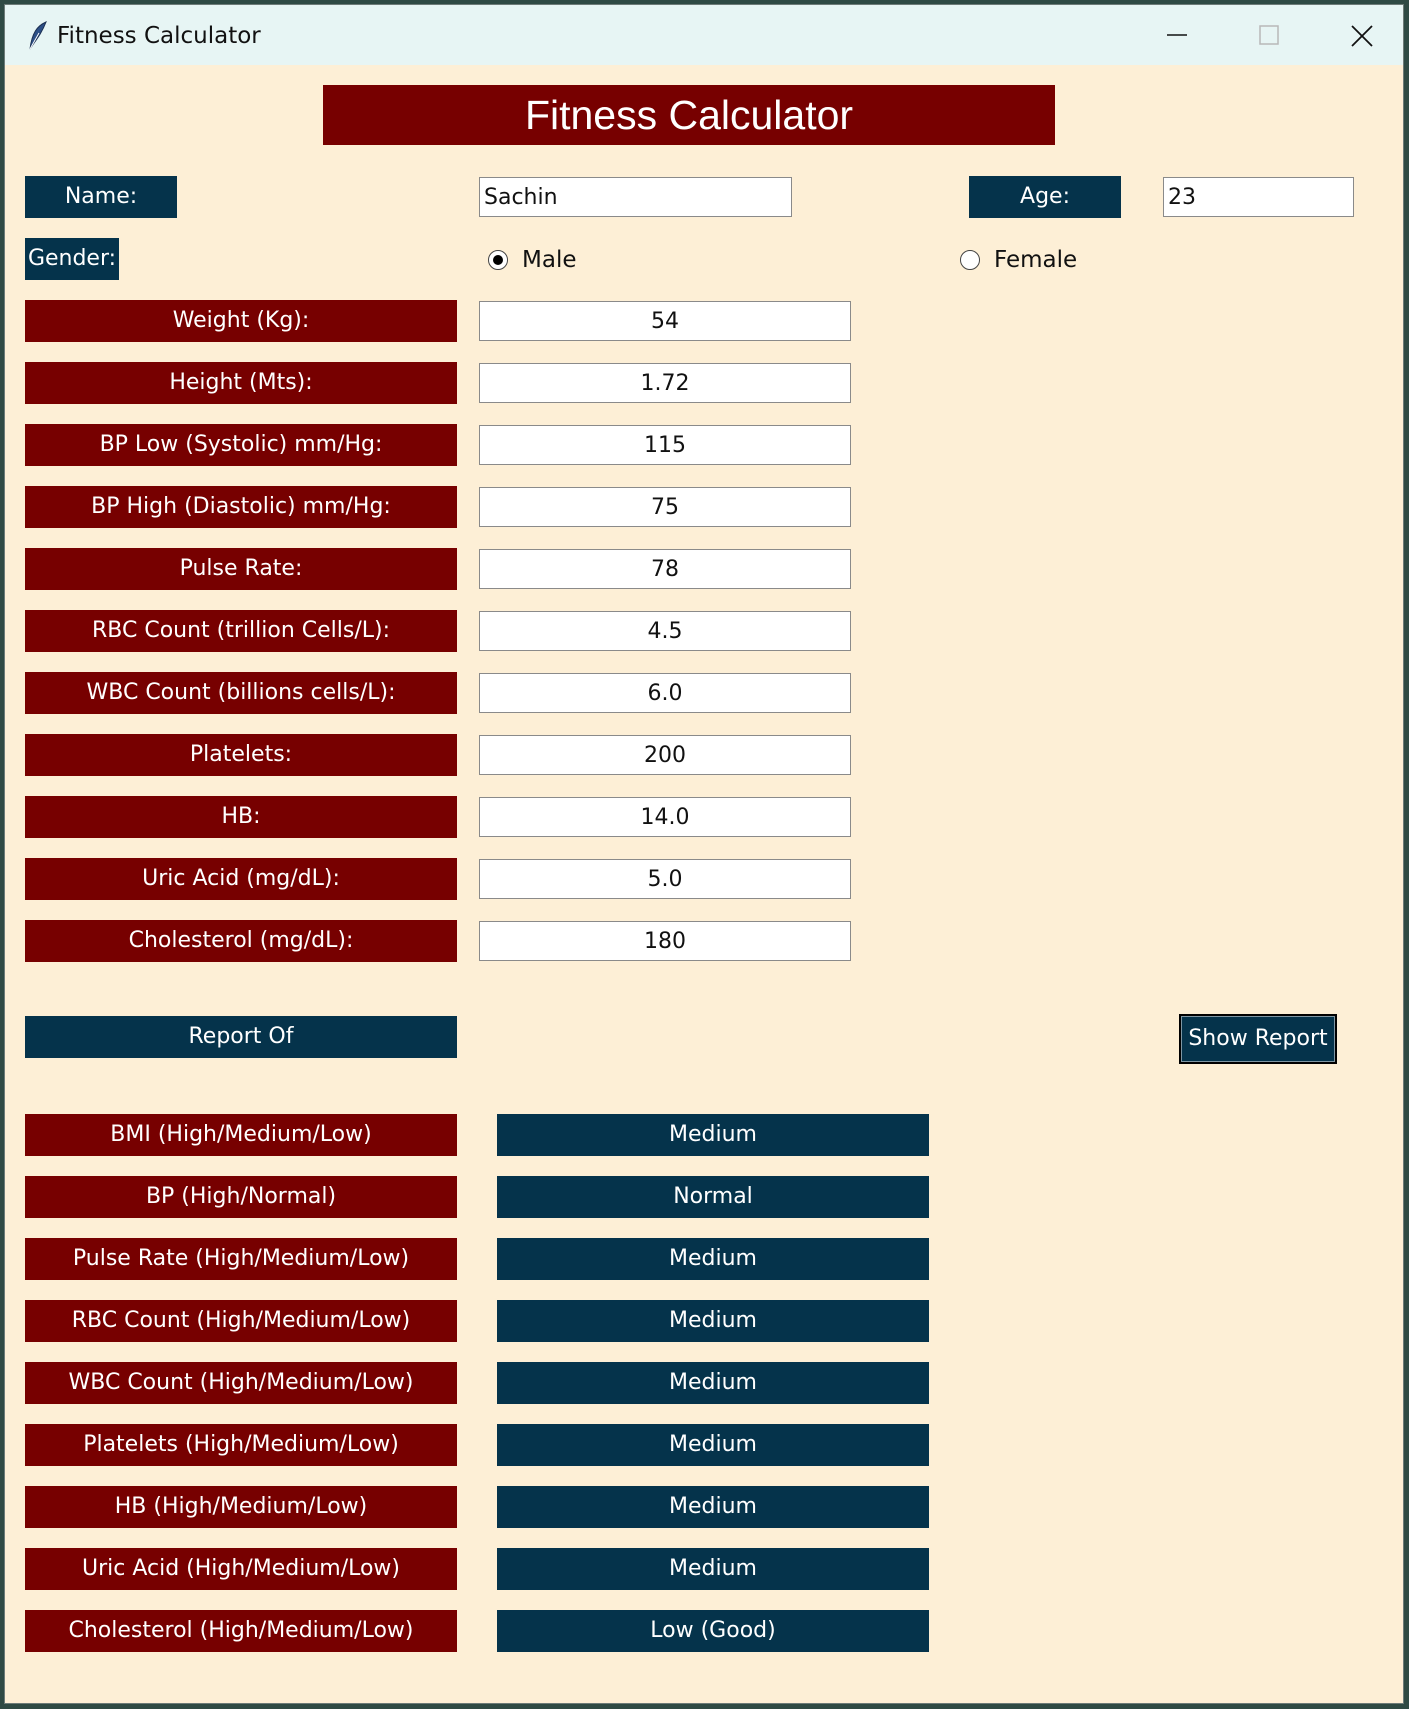 The image size is (1409, 1709). I want to click on gender-radio-male: Male, so click(532, 260).